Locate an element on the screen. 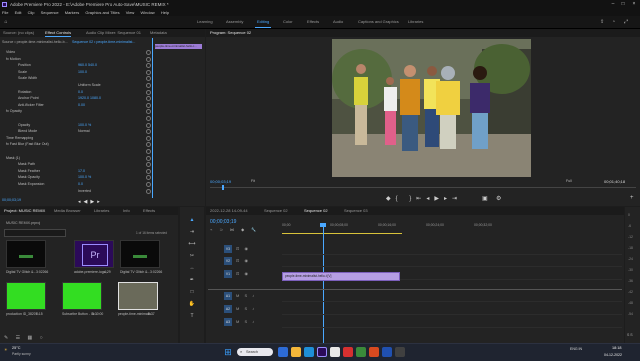 The width and height of the screenshot is (640, 361). effect-row-value: Uniform Scale is located at coordinates (89, 85).